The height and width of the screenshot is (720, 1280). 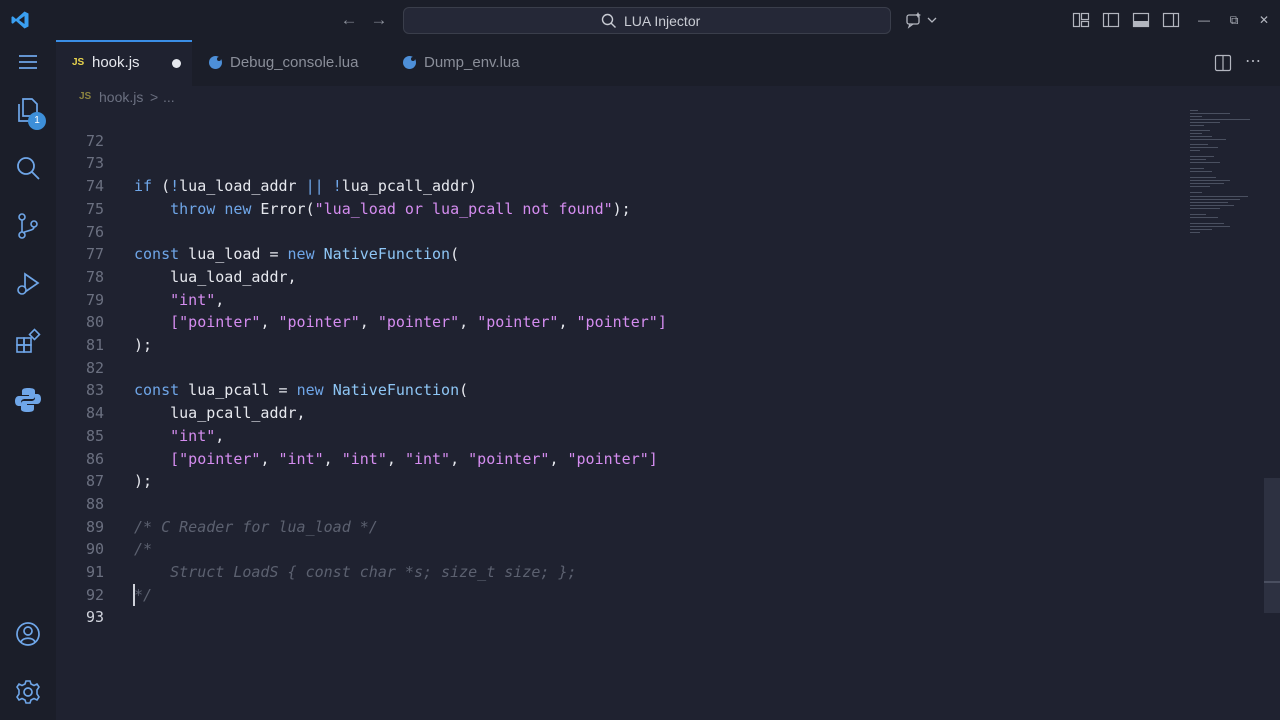 What do you see at coordinates (176, 63) in the screenshot?
I see `unsaved-dot-icon` at bounding box center [176, 63].